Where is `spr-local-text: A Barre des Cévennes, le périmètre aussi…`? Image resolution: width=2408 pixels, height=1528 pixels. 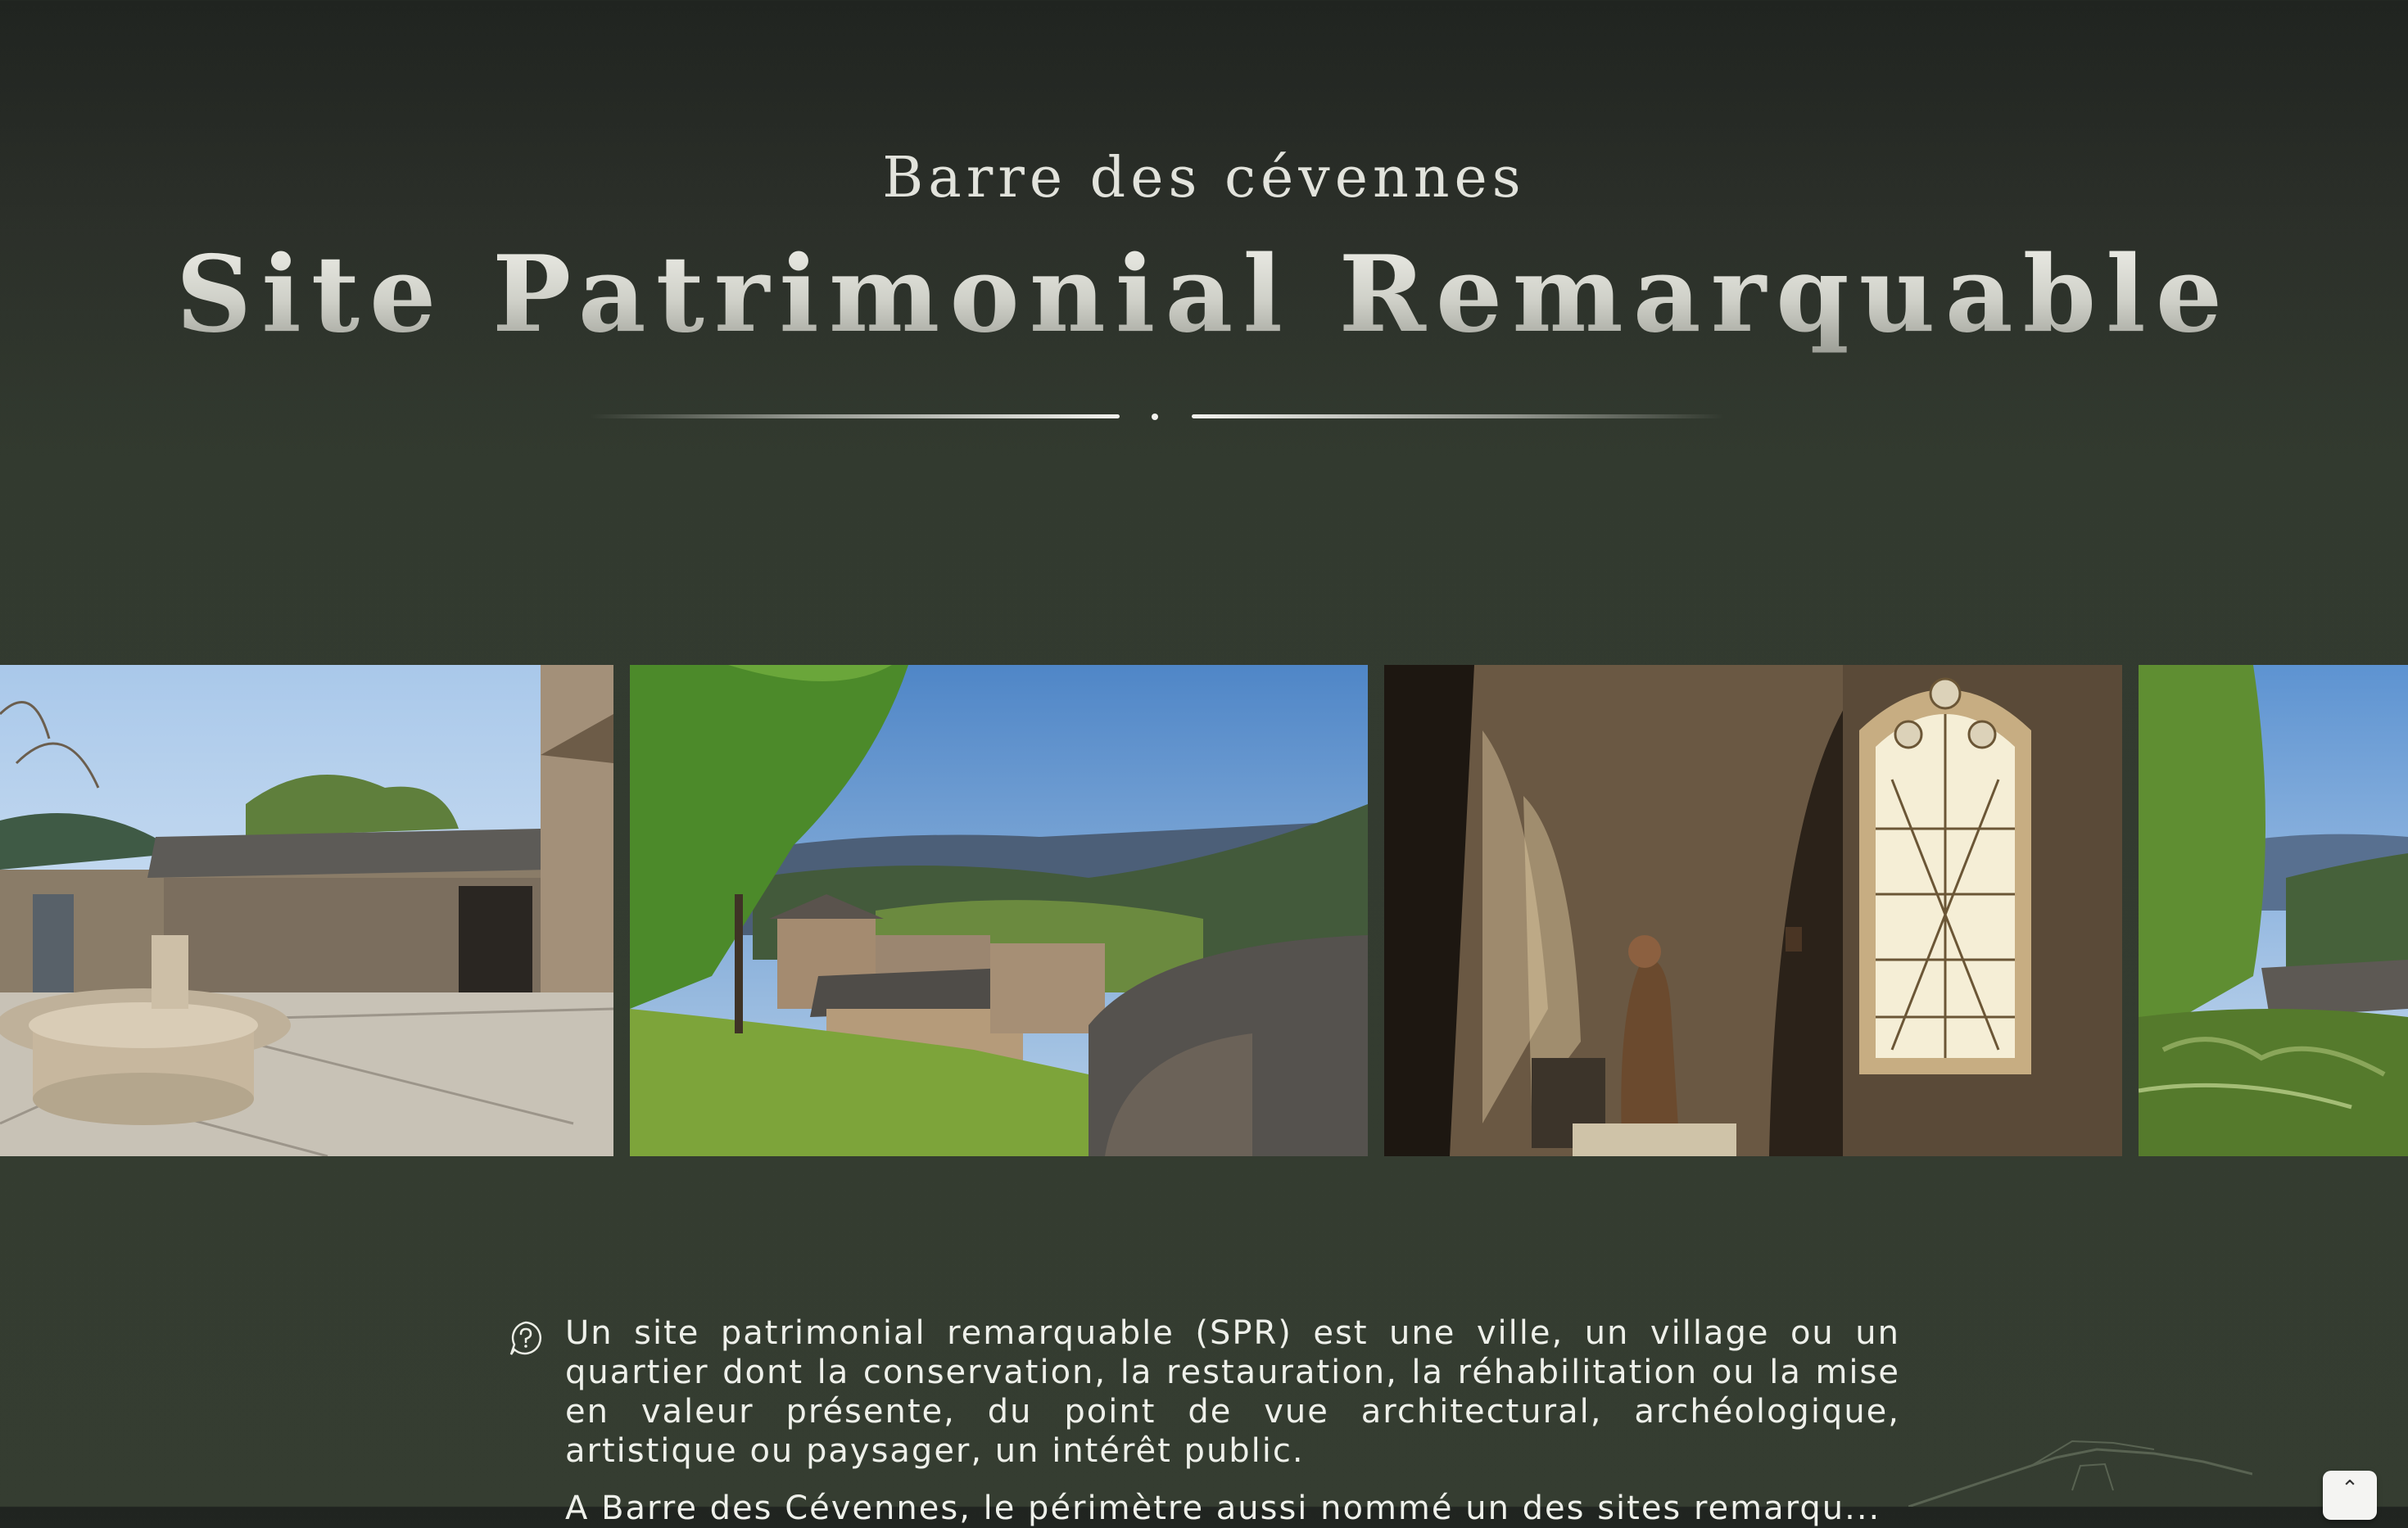
spr-local-text: A Barre des Cévennes, le périmètre aussi… is located at coordinates (1223, 1508).